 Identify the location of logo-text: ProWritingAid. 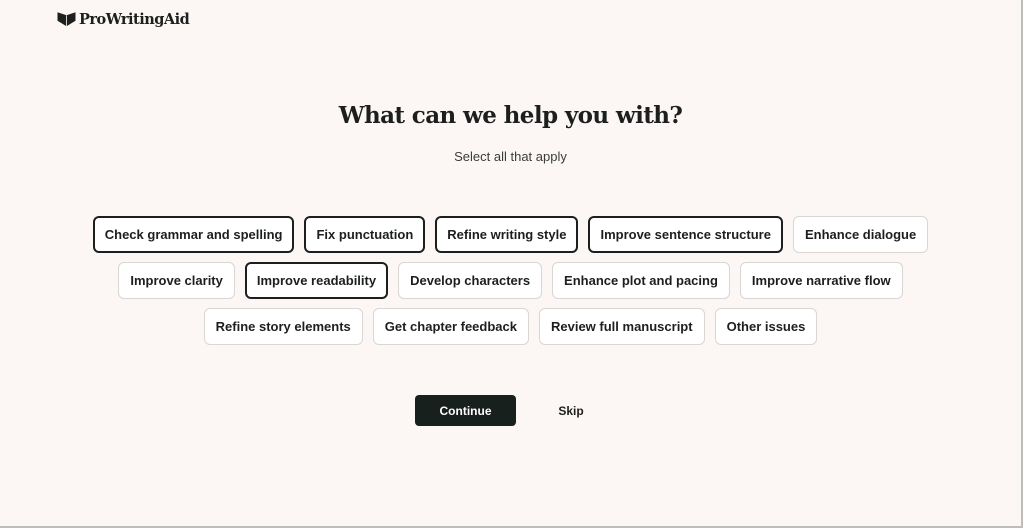
(134, 19).